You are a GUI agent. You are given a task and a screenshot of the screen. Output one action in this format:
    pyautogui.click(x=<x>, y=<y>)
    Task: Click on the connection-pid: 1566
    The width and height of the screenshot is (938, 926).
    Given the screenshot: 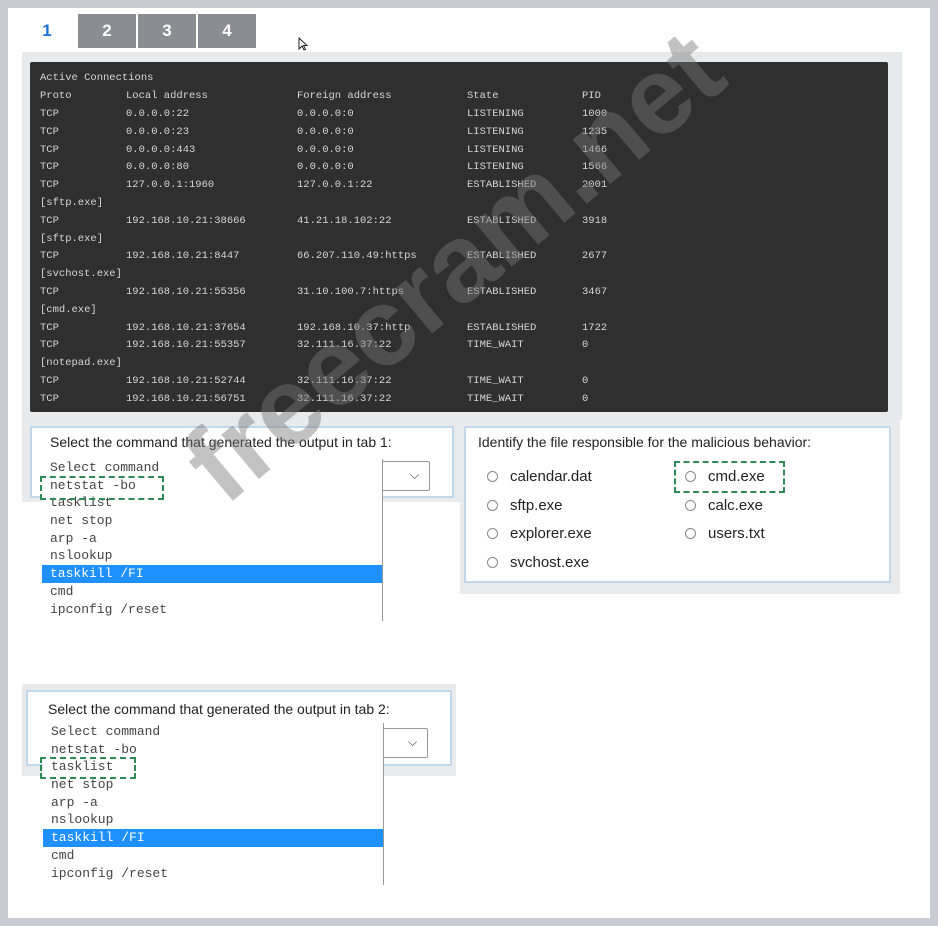 What is the action you would take?
    pyautogui.click(x=595, y=167)
    